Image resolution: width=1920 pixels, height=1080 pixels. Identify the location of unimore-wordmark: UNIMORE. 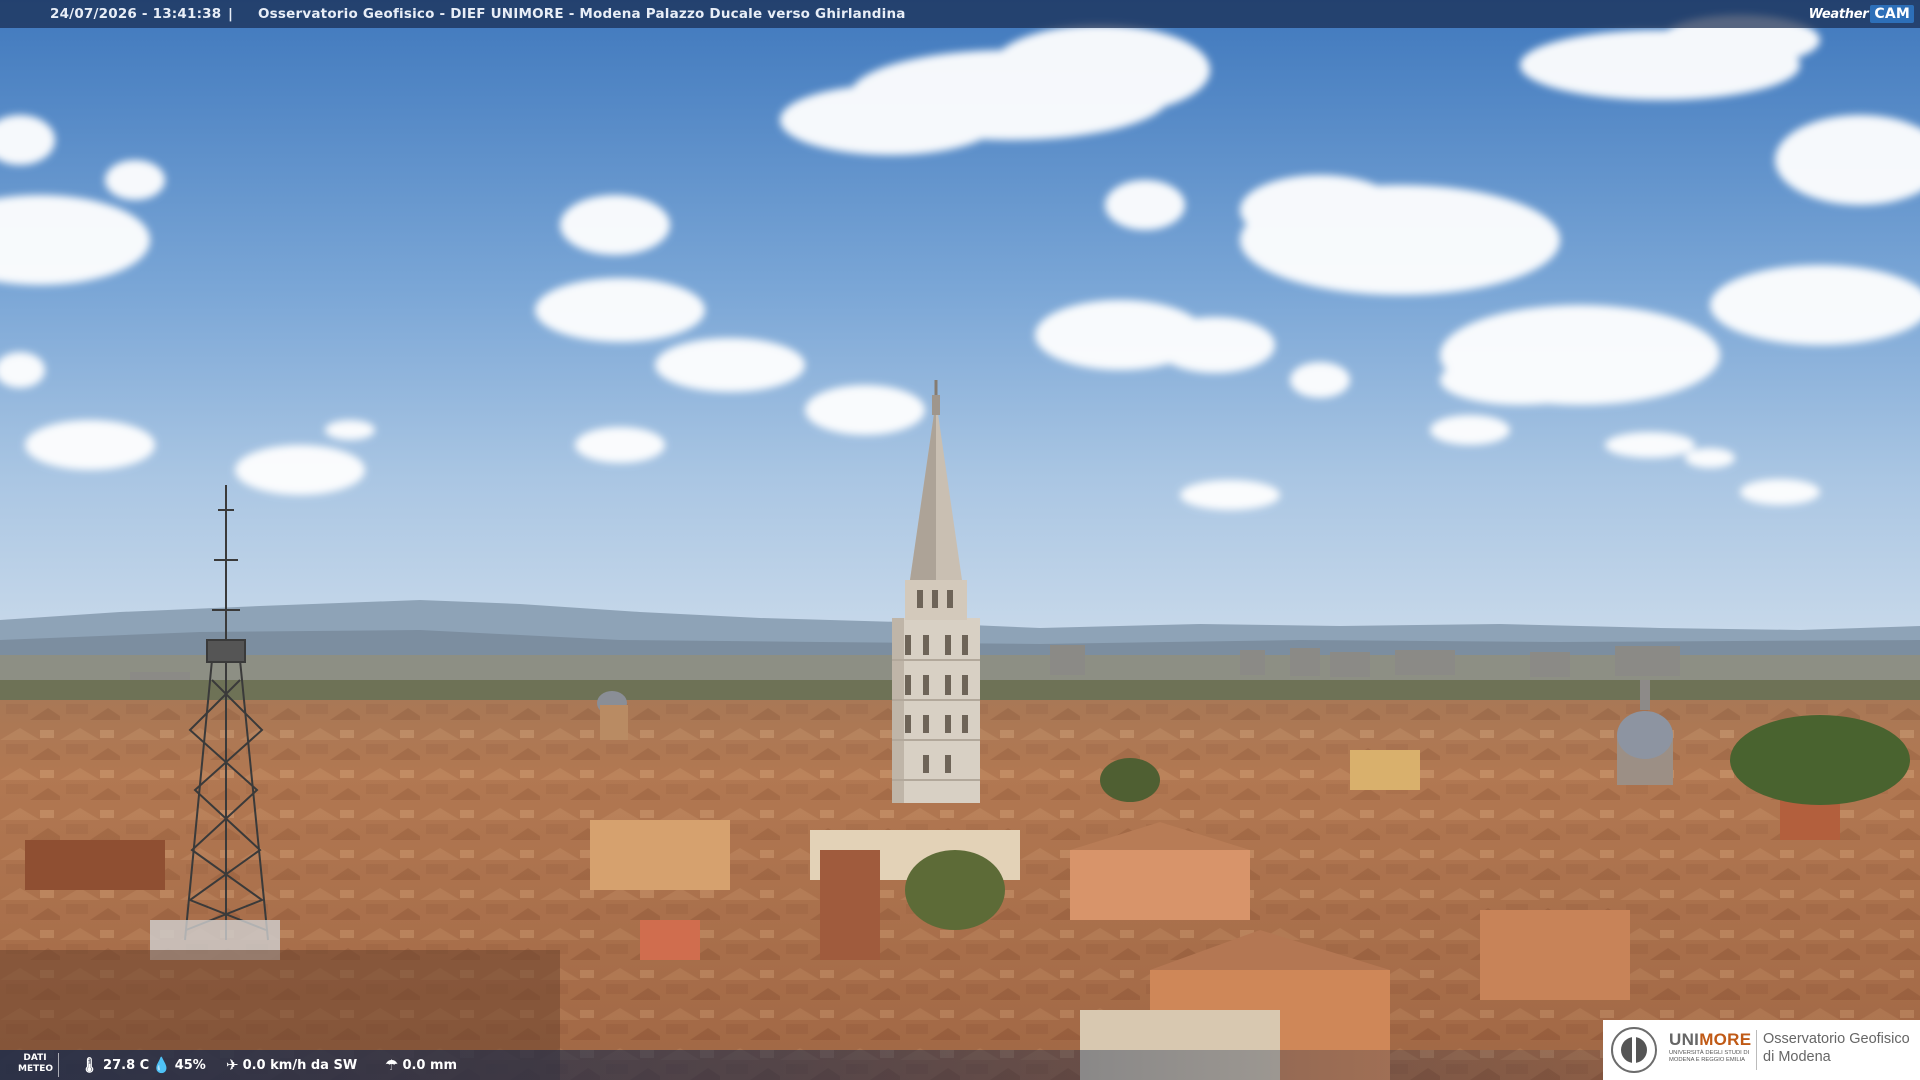
(1710, 1040).